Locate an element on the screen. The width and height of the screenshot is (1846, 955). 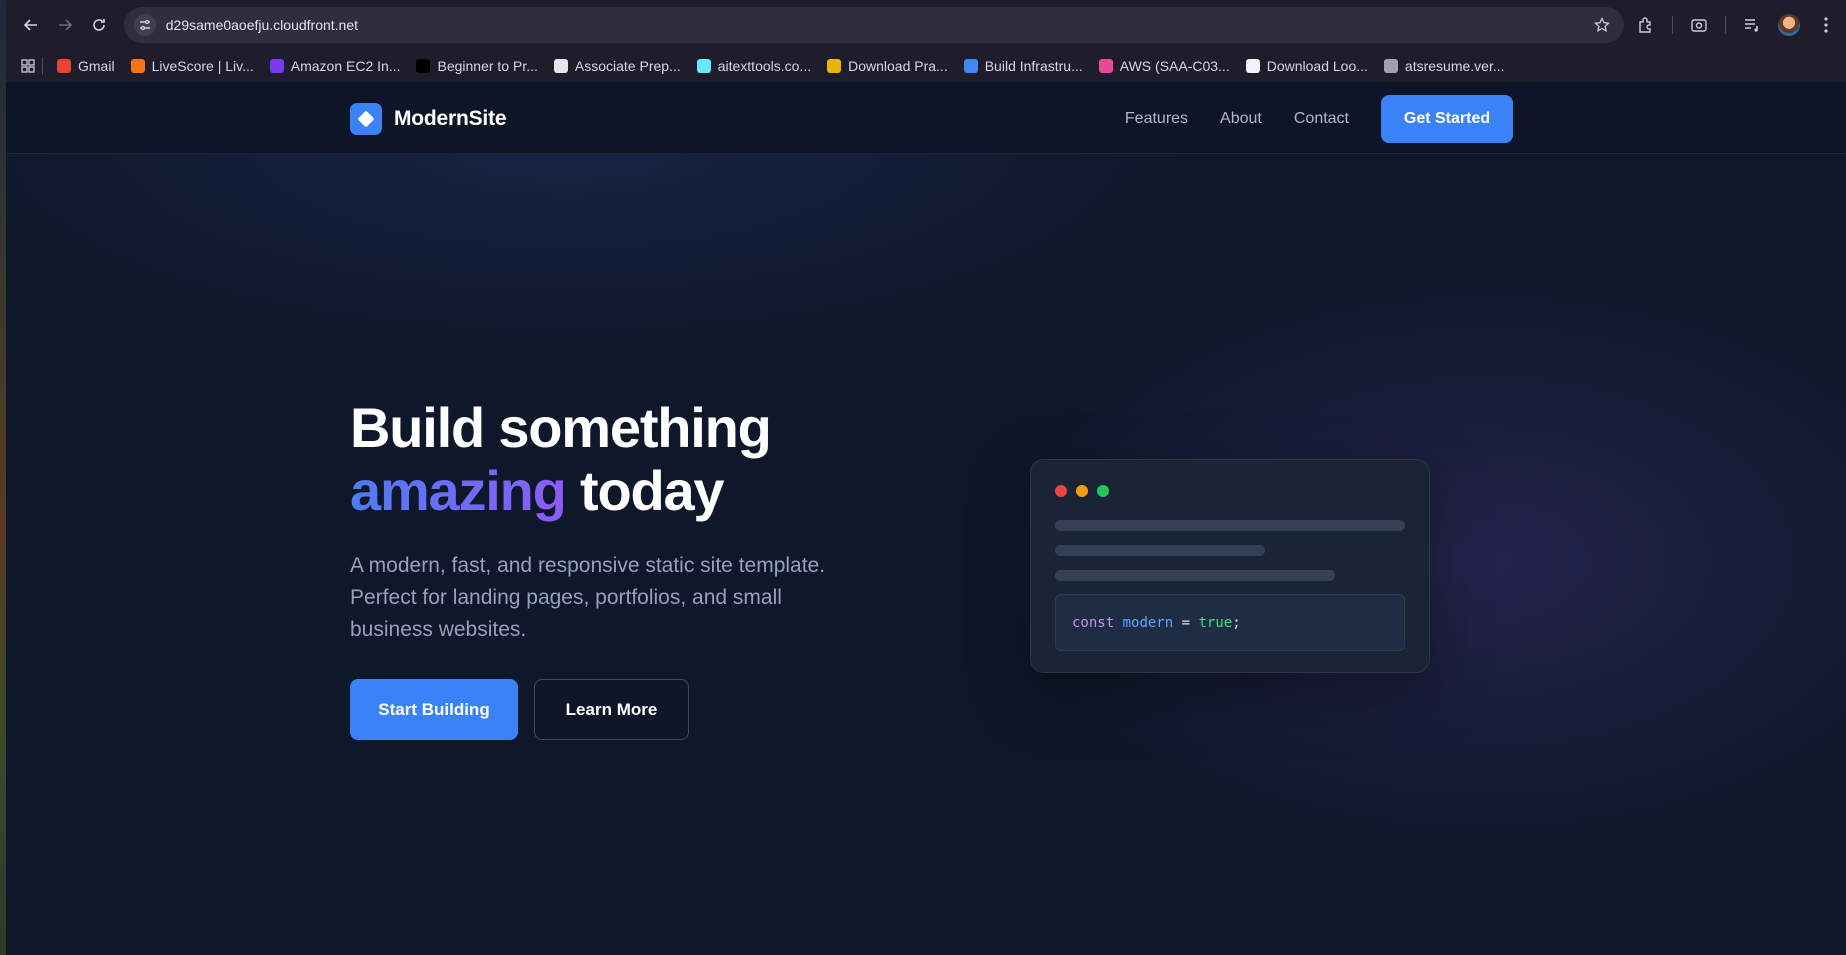
code-terminator: ; is located at coordinates (1236, 622).